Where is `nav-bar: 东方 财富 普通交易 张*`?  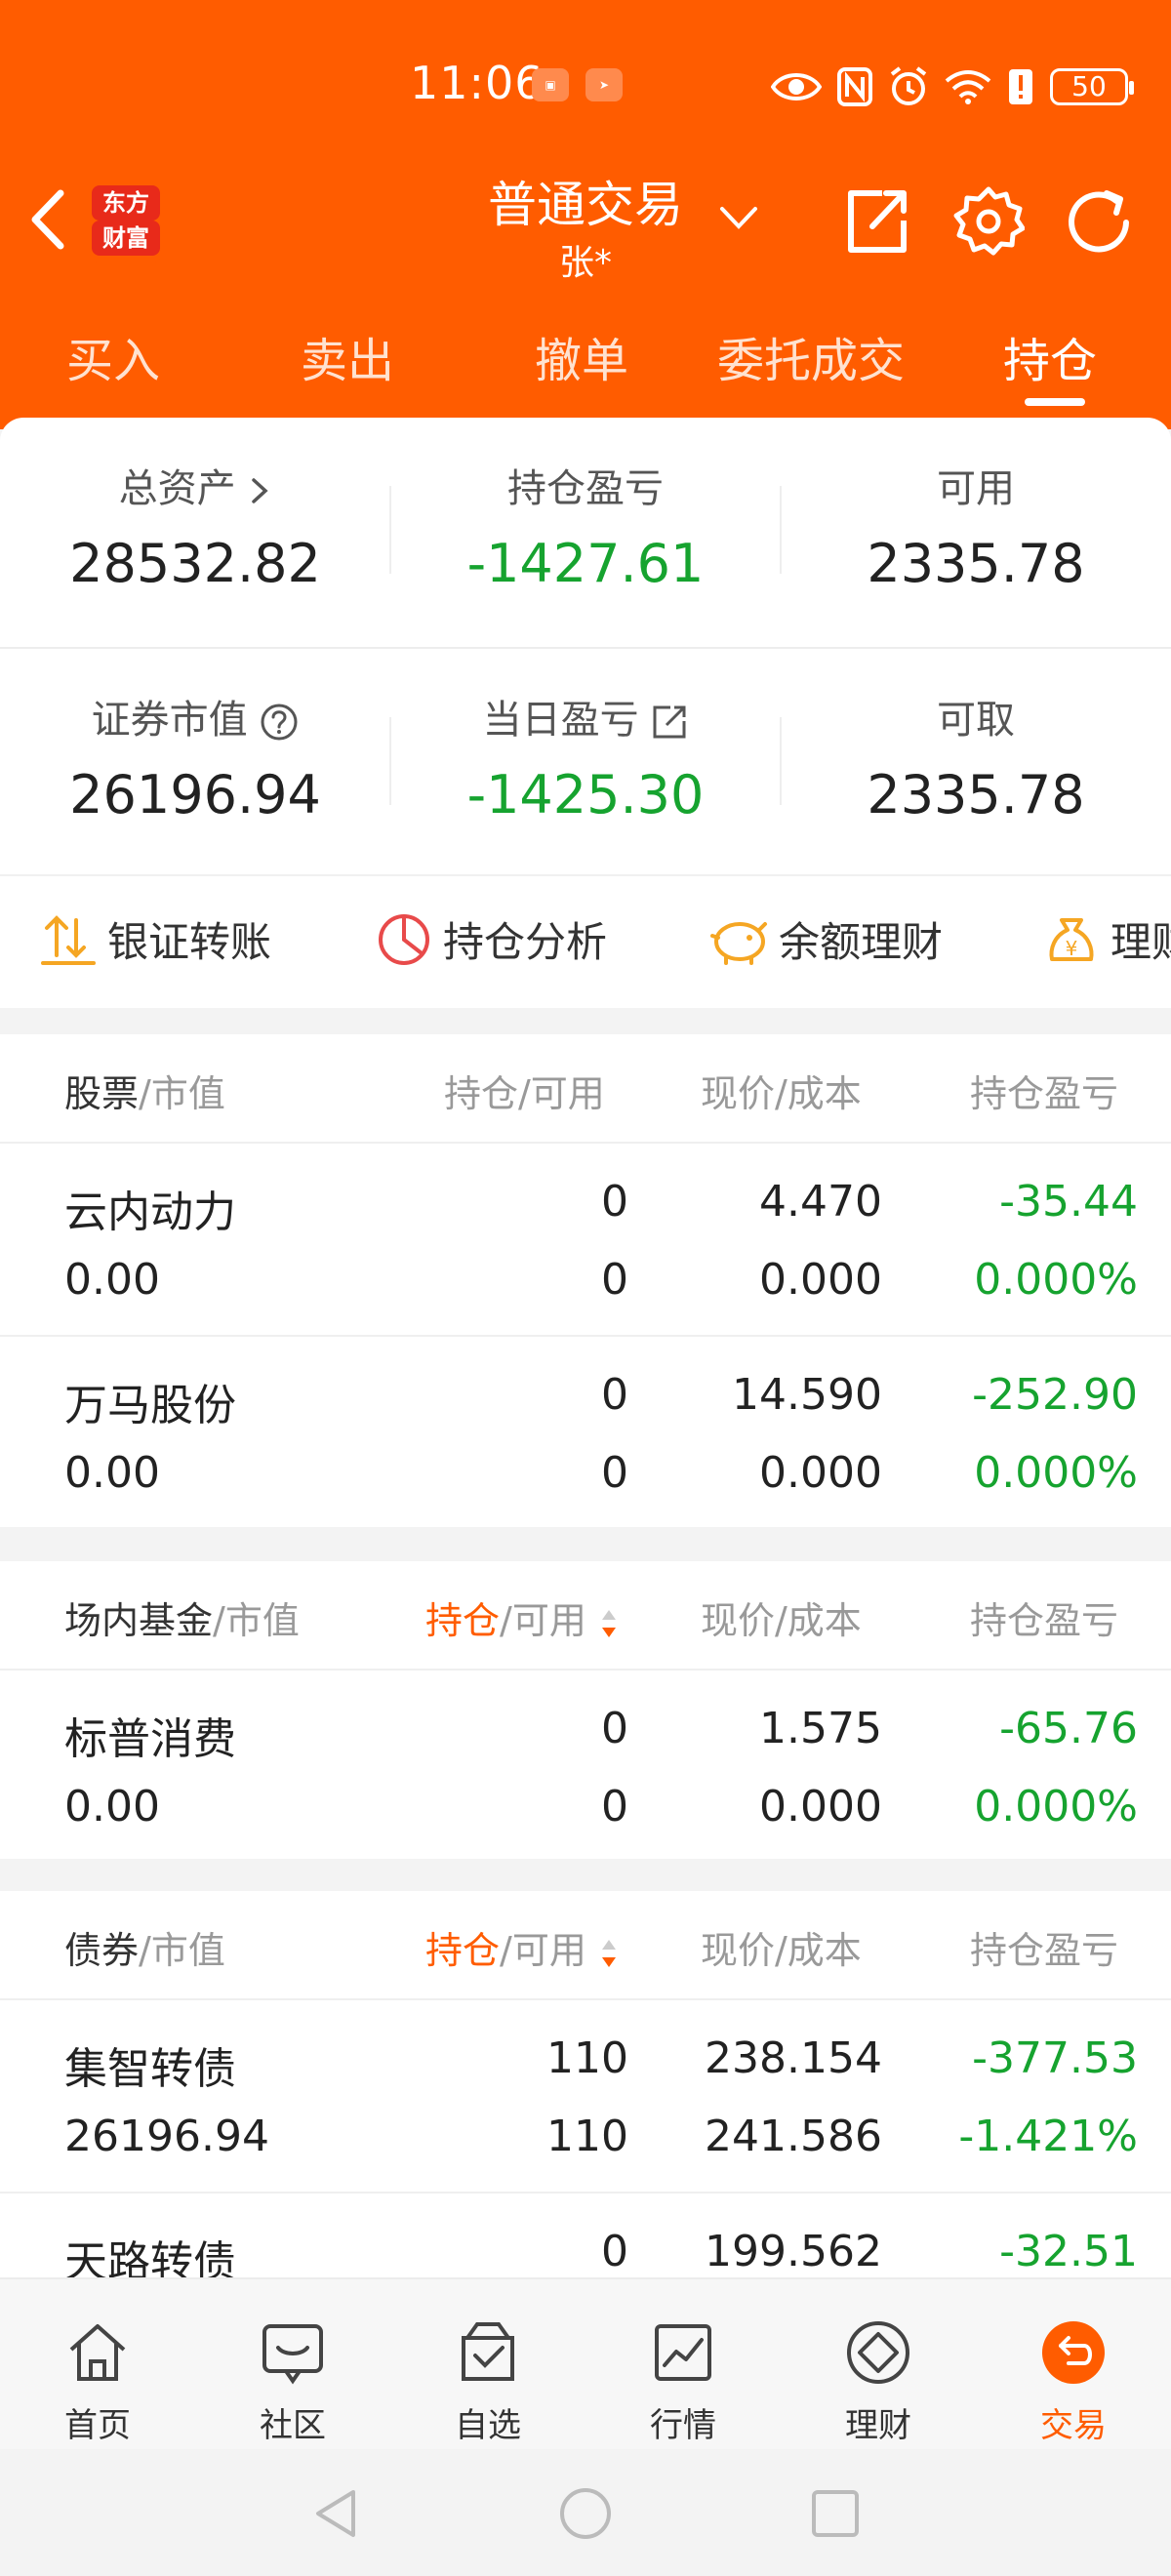
nav-bar: 东方 财富 普通交易 张* is located at coordinates (585, 224).